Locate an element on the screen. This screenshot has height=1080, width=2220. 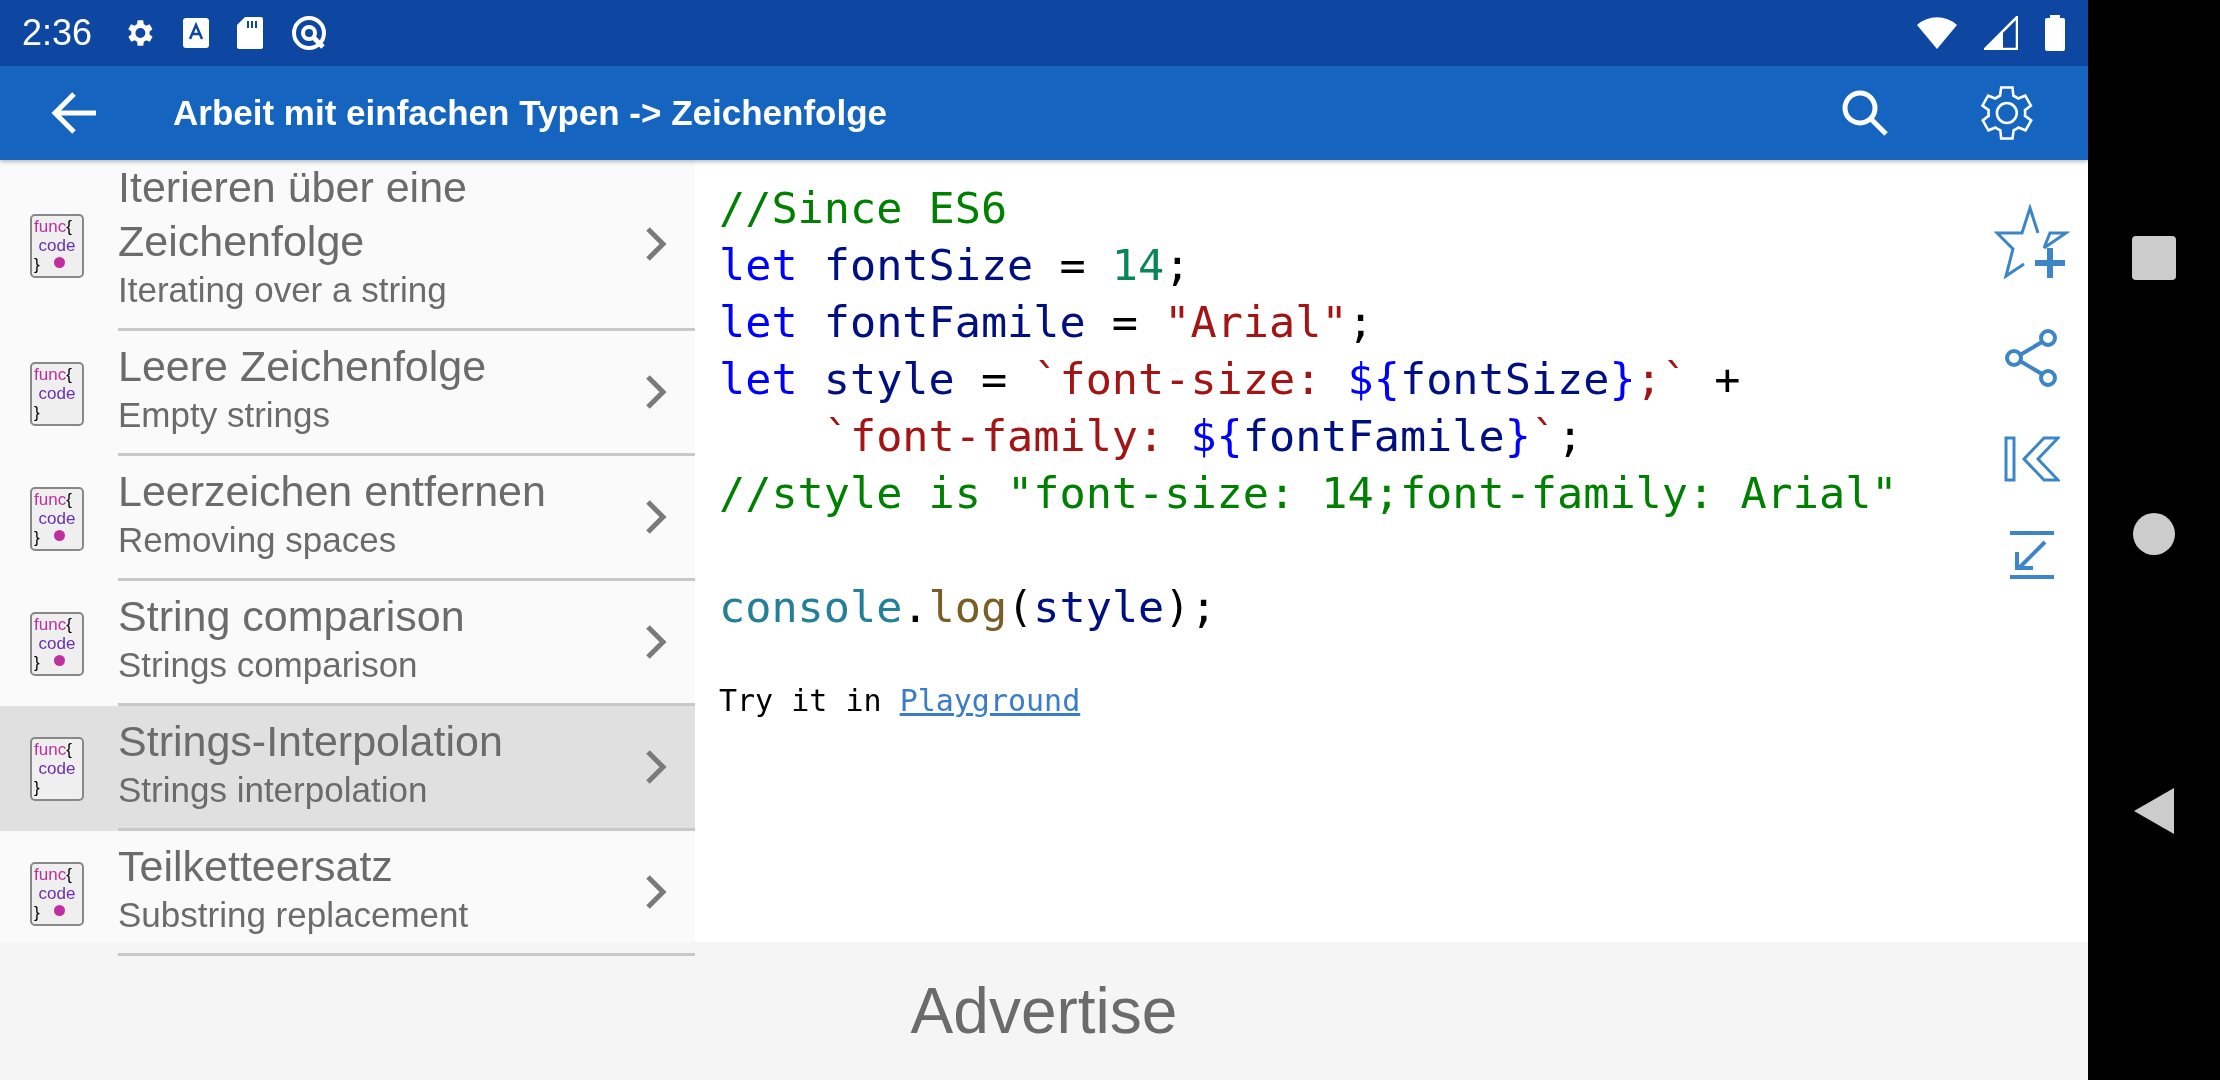
home-button is located at coordinates (2154, 534).